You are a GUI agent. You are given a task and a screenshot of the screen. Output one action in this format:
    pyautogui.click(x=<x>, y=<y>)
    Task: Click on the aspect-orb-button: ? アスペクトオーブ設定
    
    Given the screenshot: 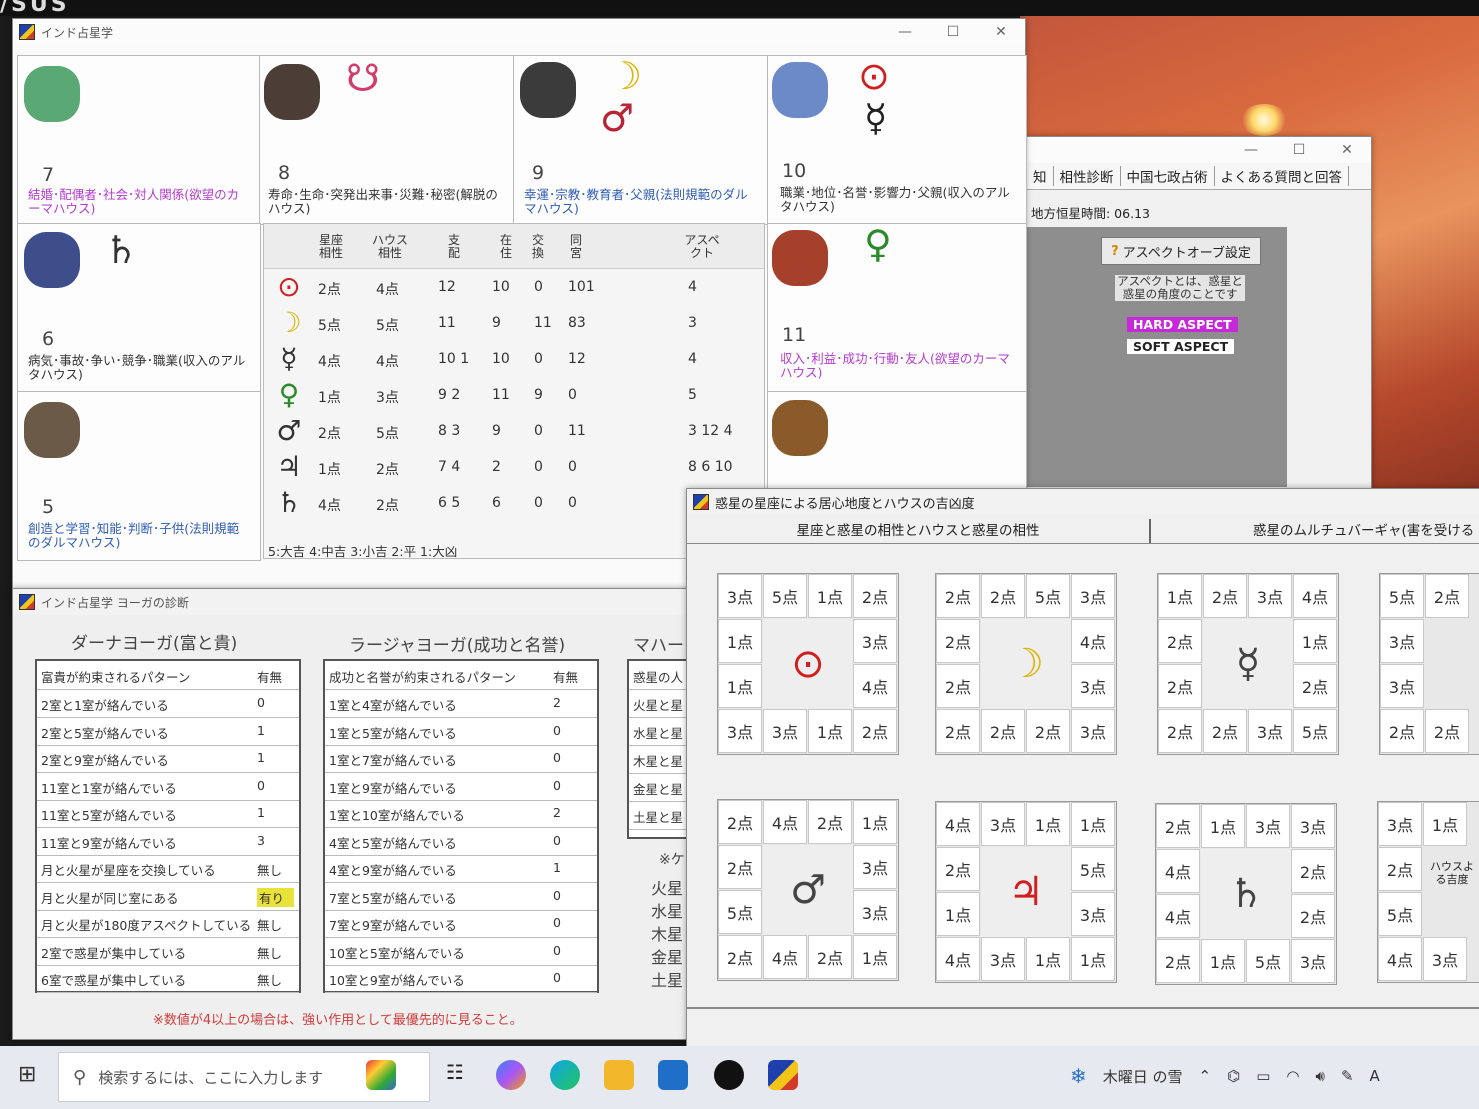 What is the action you would take?
    pyautogui.click(x=1181, y=251)
    